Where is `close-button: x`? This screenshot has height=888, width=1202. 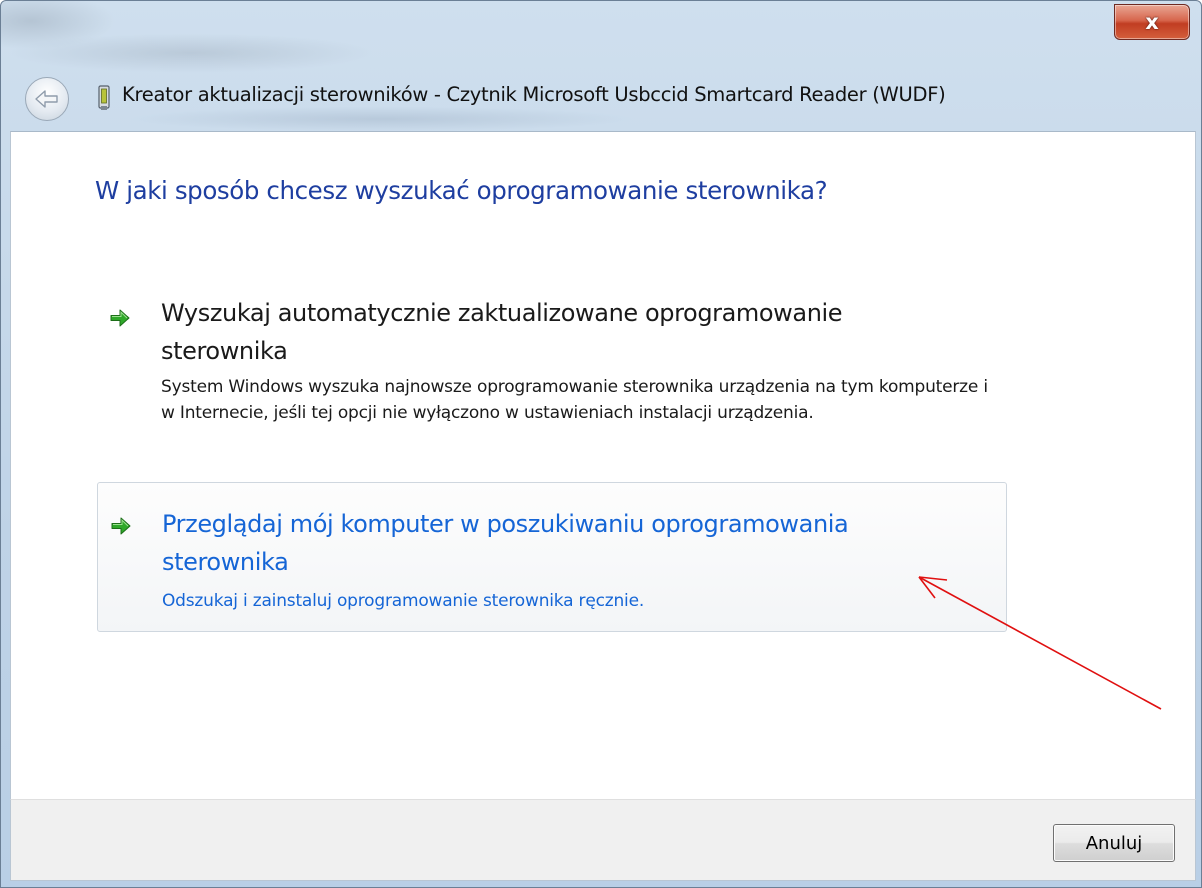
close-button: x is located at coordinates (1152, 22).